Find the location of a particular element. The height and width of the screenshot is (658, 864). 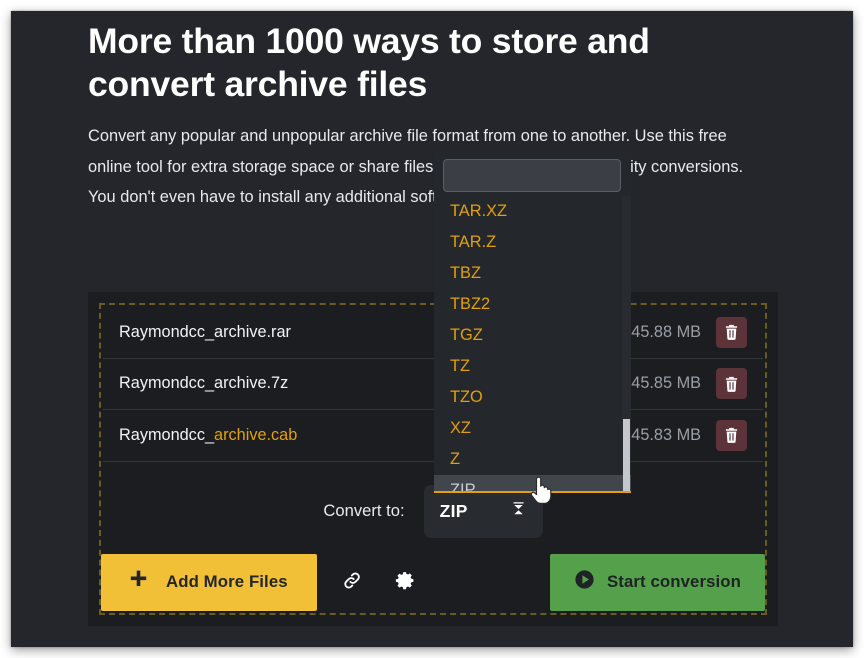

plus-icon is located at coordinates (138, 582).